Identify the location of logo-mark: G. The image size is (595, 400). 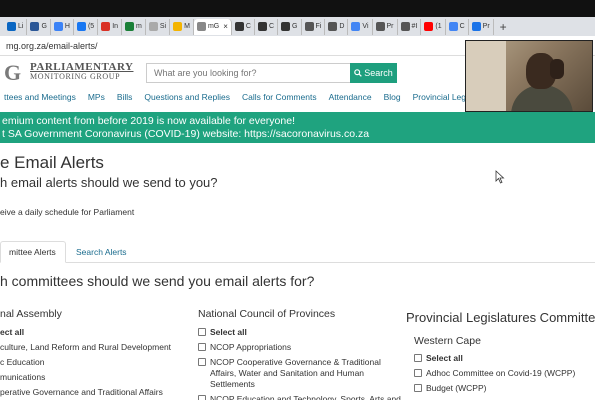
(12, 73).